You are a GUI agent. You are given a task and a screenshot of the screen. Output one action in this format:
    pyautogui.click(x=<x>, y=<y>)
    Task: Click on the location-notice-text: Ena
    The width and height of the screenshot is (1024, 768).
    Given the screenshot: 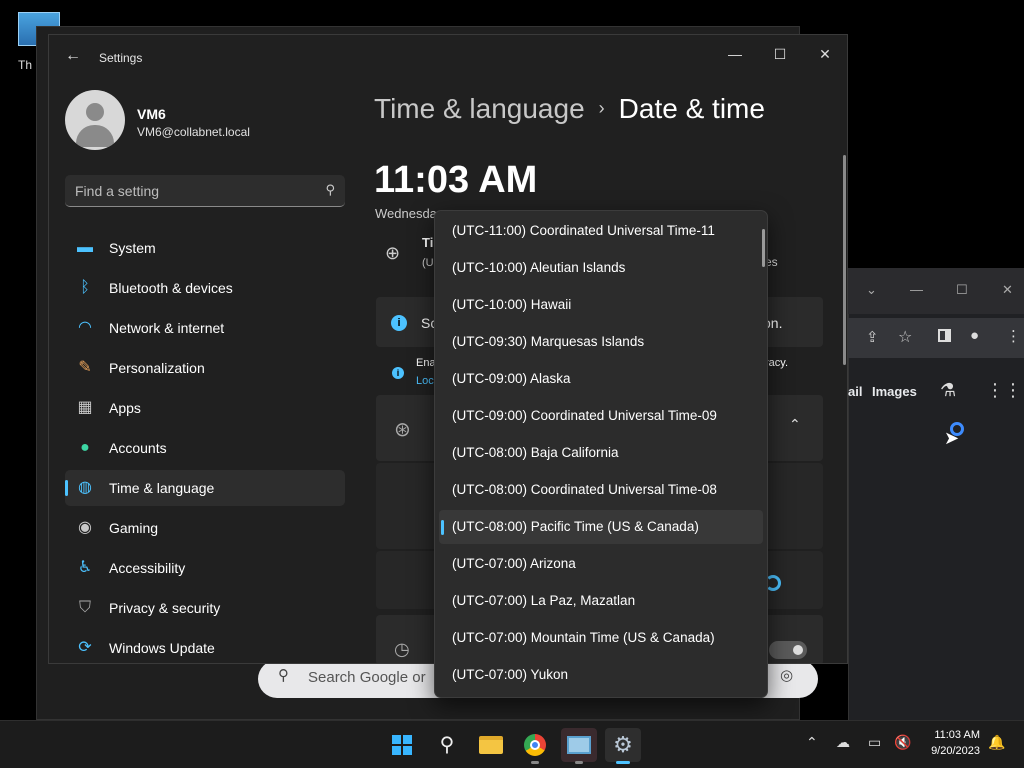 What is the action you would take?
    pyautogui.click(x=426, y=363)
    